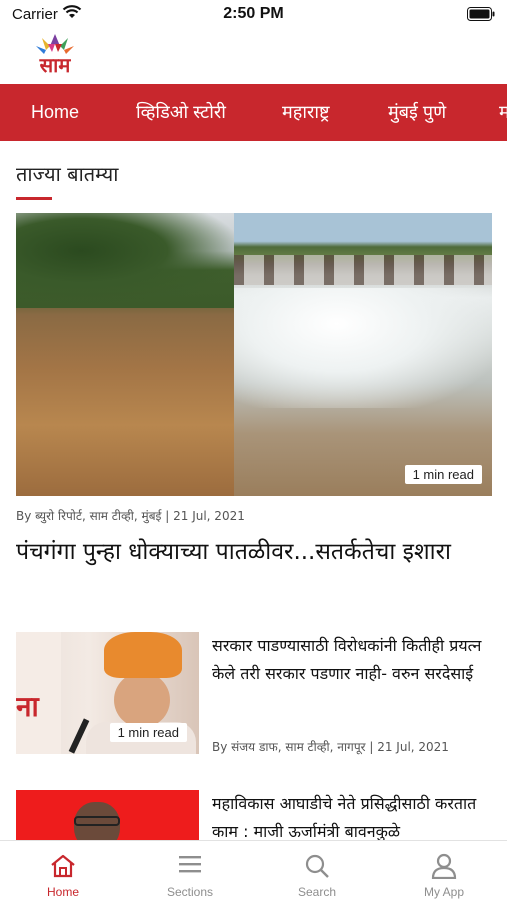 This screenshot has height=900, width=507. I want to click on tab-home: Home, so click(63, 870).